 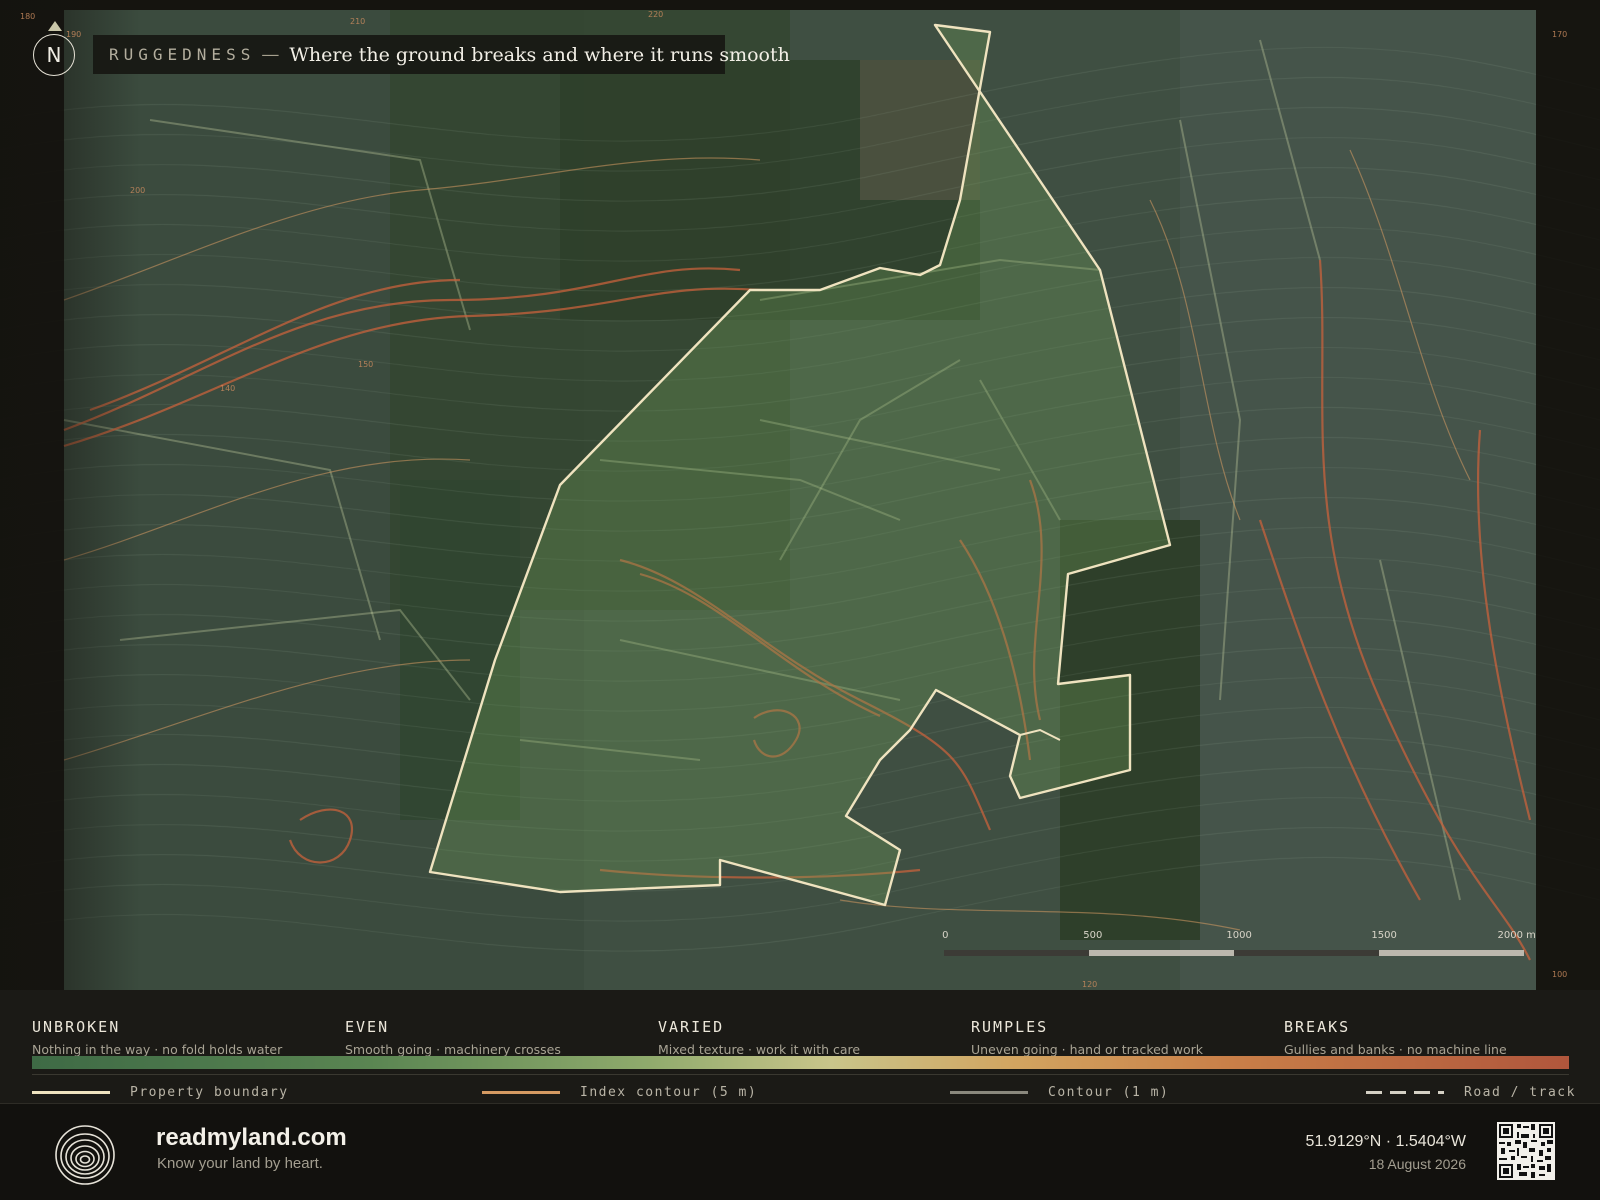 What do you see at coordinates (228, 388) in the screenshot?
I see `contour-label: 140` at bounding box center [228, 388].